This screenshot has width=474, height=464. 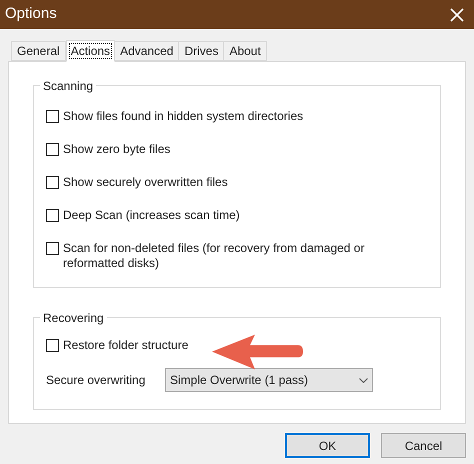 I want to click on tab: General, so click(x=38, y=51).